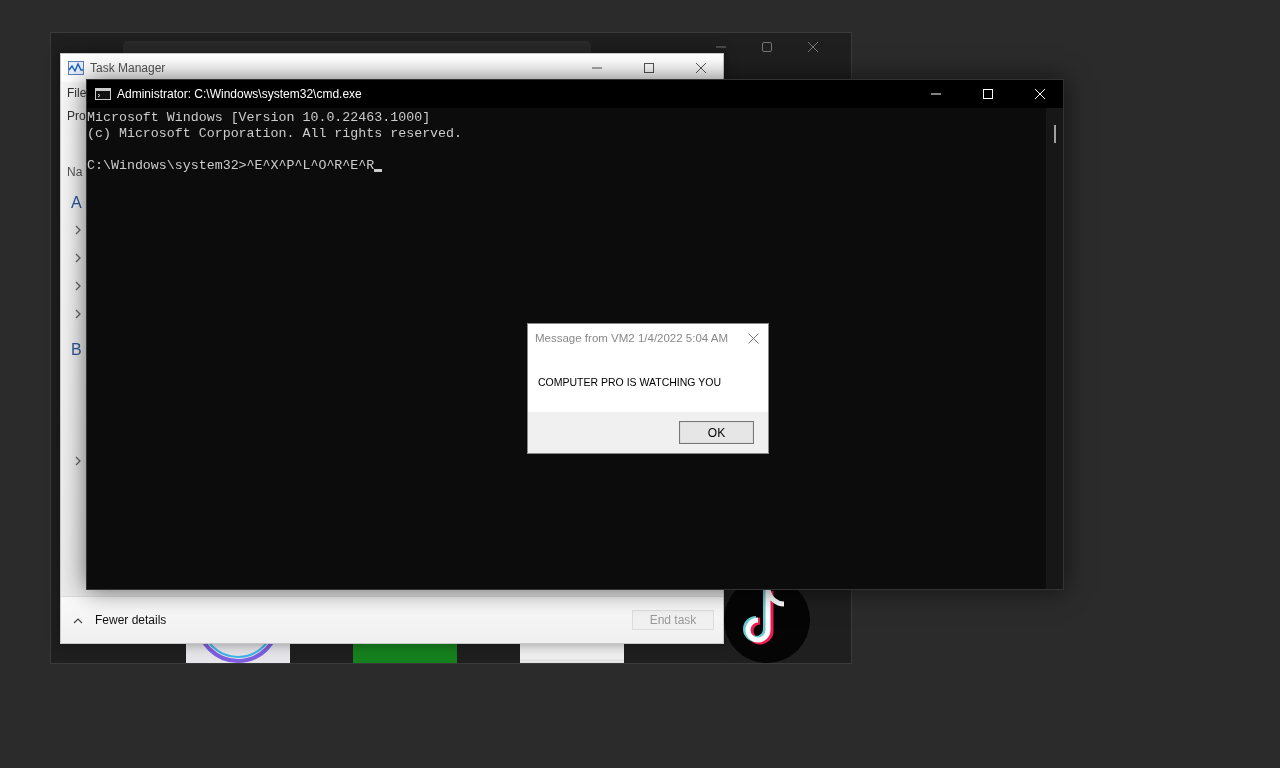 The height and width of the screenshot is (768, 1280). Describe the element at coordinates (716, 432) in the screenshot. I see `ok-button: OK` at that location.